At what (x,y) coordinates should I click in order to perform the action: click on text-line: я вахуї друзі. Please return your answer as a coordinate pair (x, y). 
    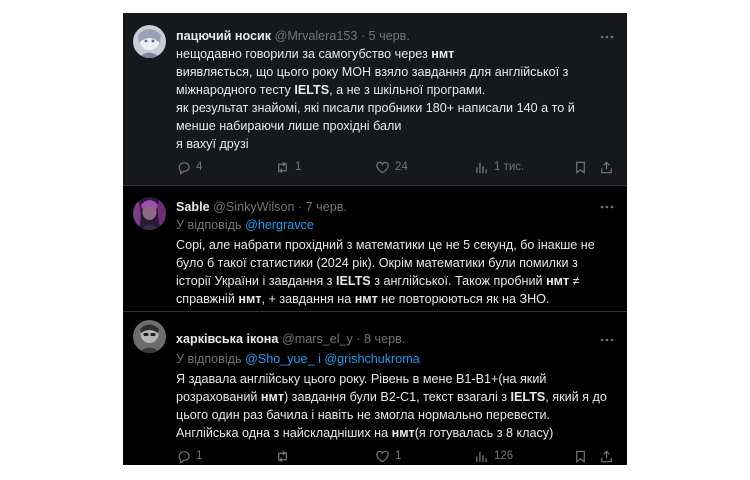
    Looking at the image, I should click on (396, 144).